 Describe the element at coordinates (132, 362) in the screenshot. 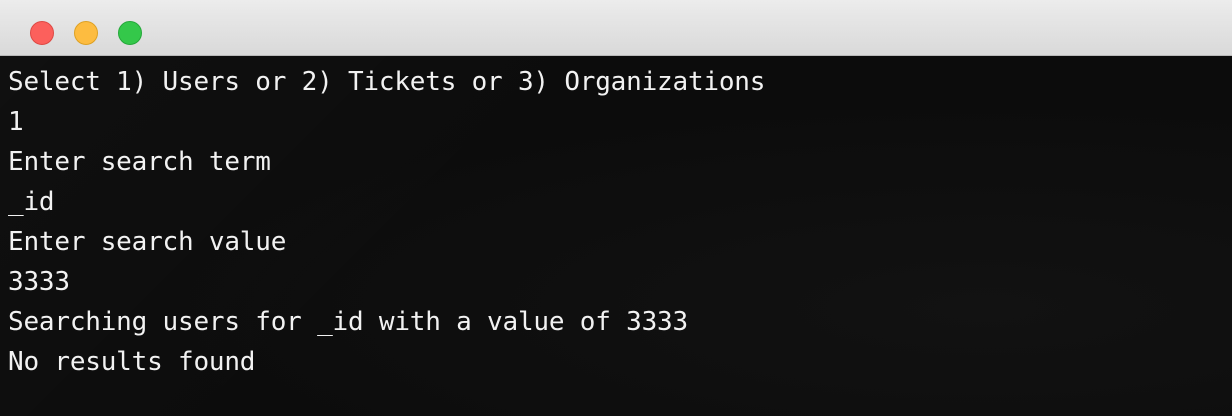

I see `terminal-line-result-message: No results found` at that location.